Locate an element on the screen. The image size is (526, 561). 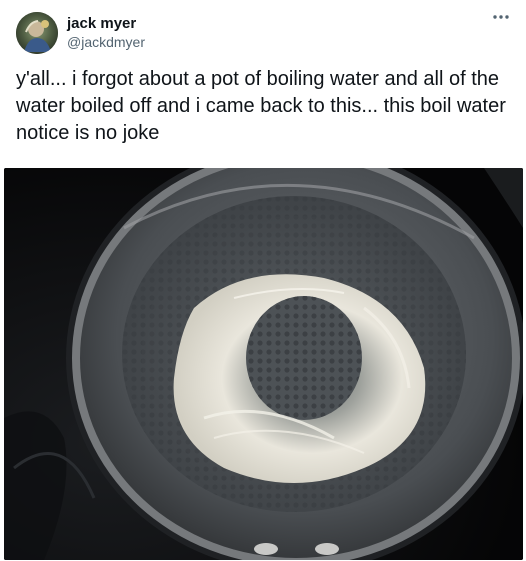
avatar is located at coordinates (37, 33).